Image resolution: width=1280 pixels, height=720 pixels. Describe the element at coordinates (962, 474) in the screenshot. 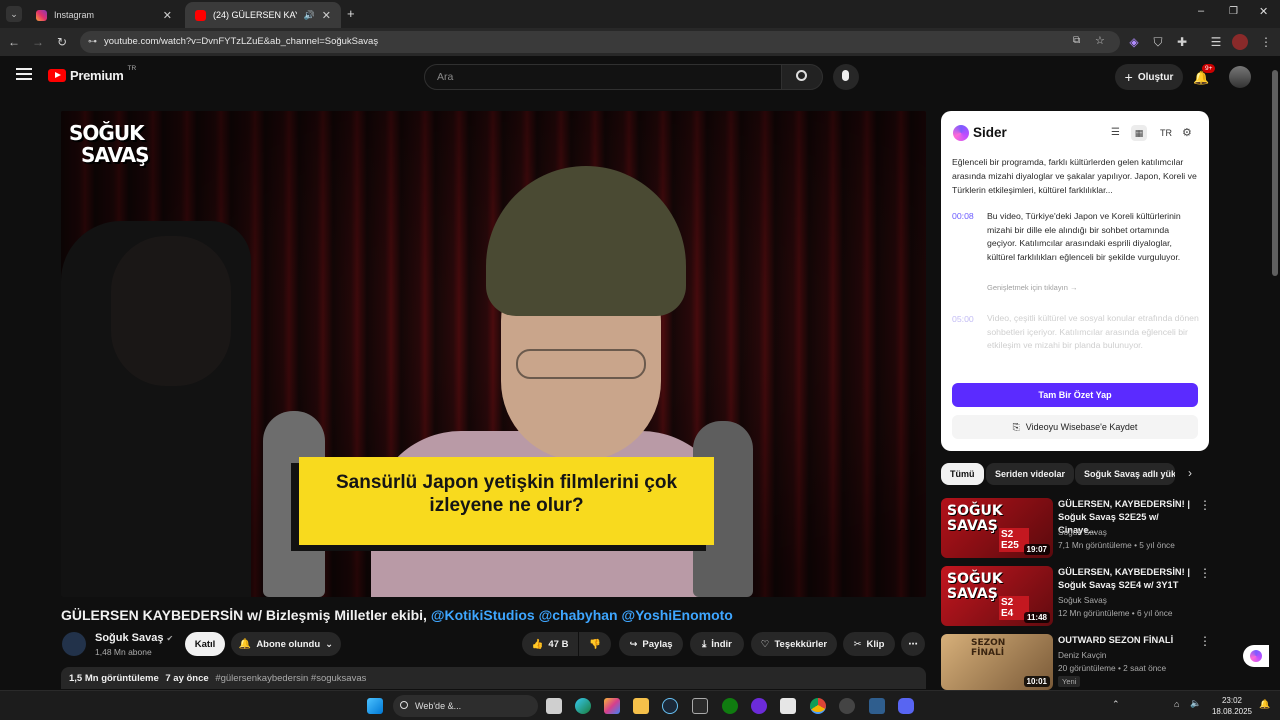

I see `chip-all: Tümü` at that location.